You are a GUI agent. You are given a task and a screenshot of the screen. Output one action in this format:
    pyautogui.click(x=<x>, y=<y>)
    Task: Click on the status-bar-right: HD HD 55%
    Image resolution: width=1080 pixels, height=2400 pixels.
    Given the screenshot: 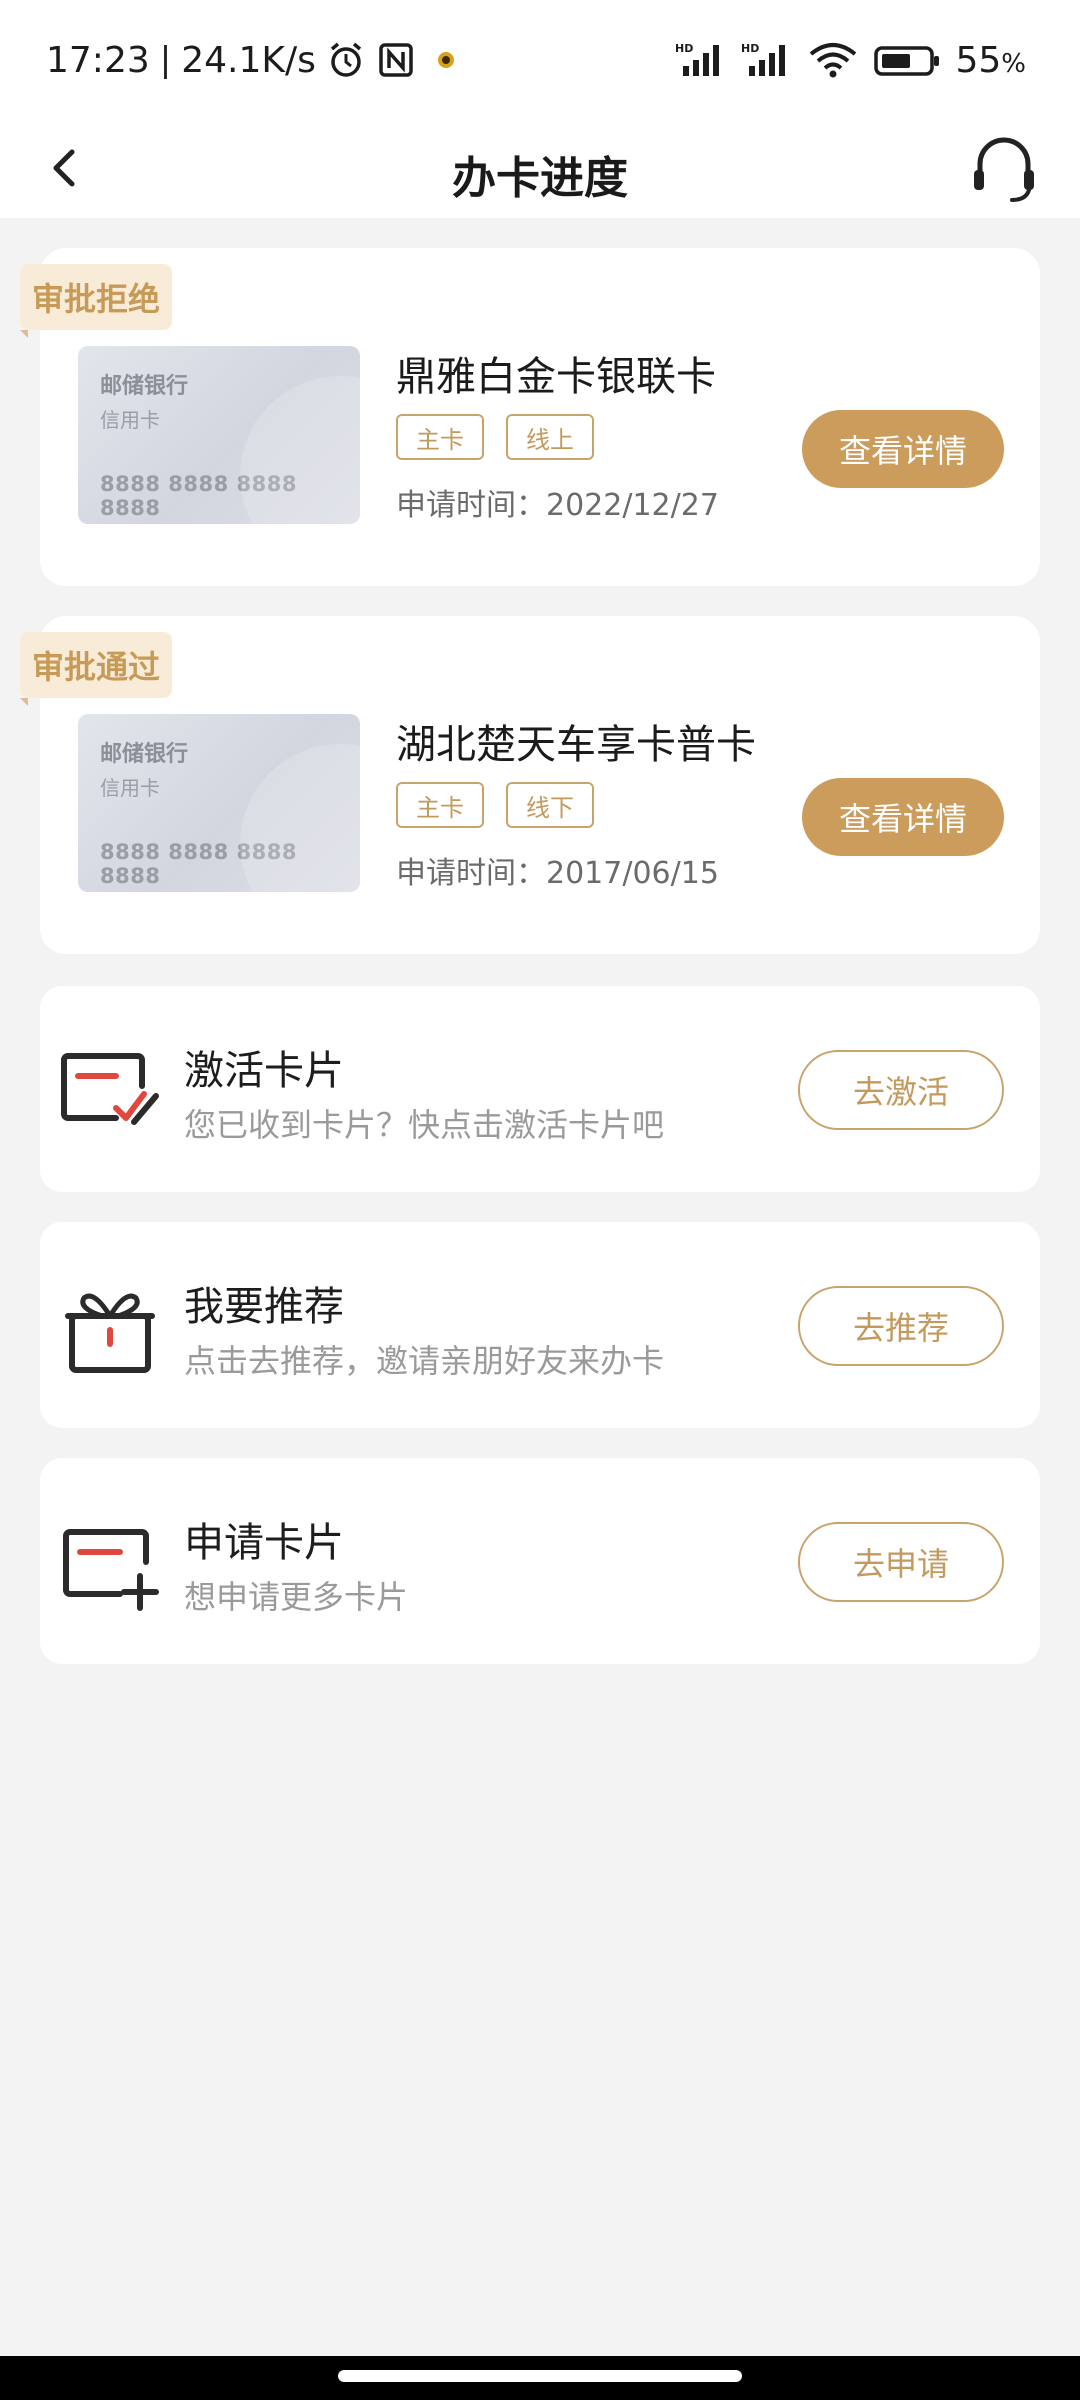 What is the action you would take?
    pyautogui.click(x=850, y=60)
    